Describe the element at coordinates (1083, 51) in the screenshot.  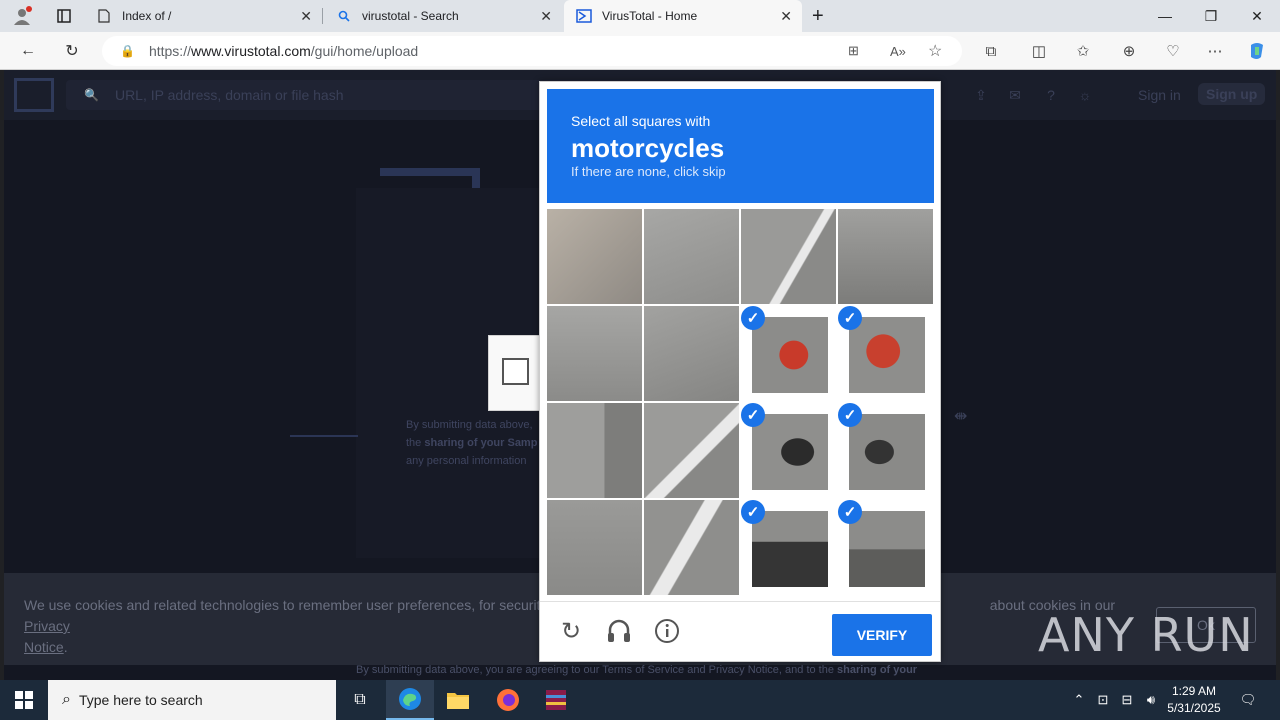
I see `favorites-icon: ✩` at that location.